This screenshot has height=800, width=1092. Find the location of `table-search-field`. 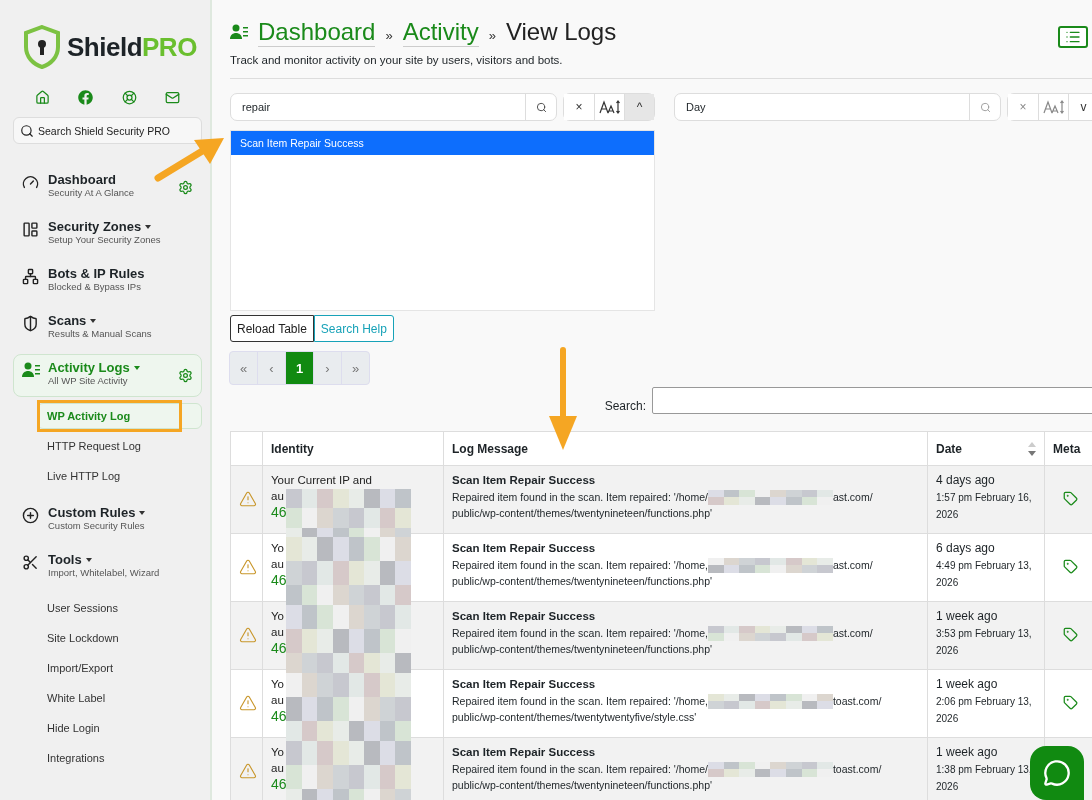

table-search-field is located at coordinates (872, 400).